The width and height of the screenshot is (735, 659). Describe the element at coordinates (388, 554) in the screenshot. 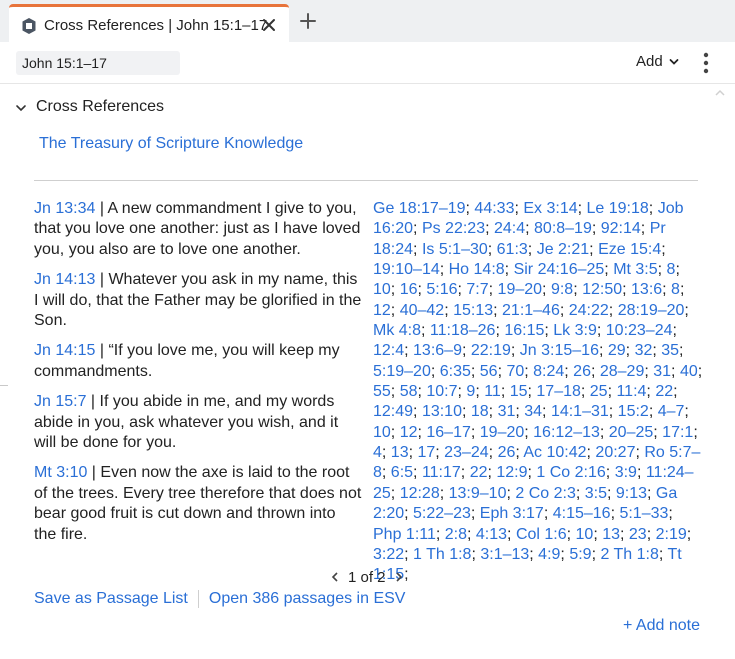

I see `cross-ref-link: 3:22` at that location.